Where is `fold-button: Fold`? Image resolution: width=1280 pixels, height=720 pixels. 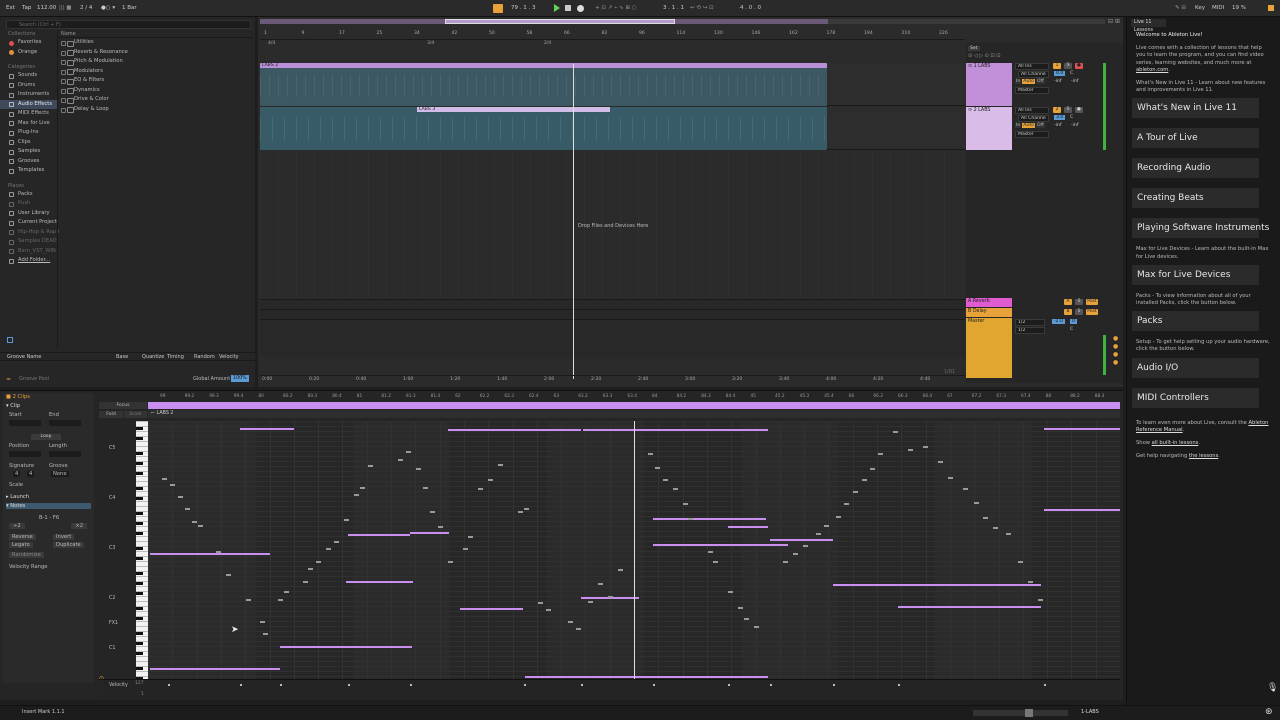
fold-button: Fold is located at coordinates (111, 414).